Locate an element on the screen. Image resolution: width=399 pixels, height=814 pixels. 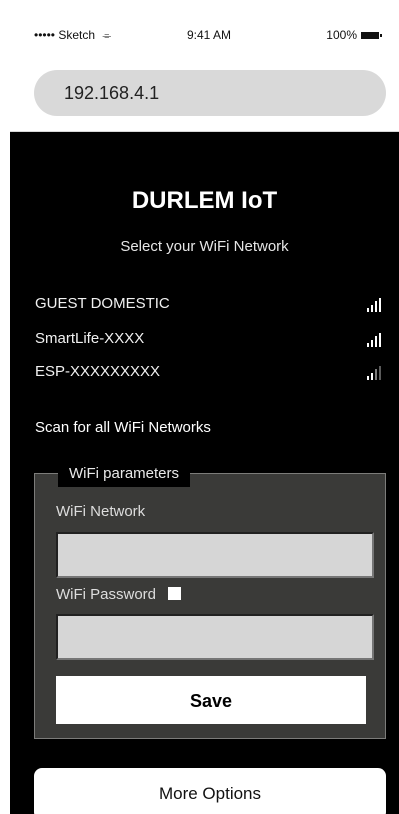
carrier: ••••• Sketch ⌯ is located at coordinates (72, 35).